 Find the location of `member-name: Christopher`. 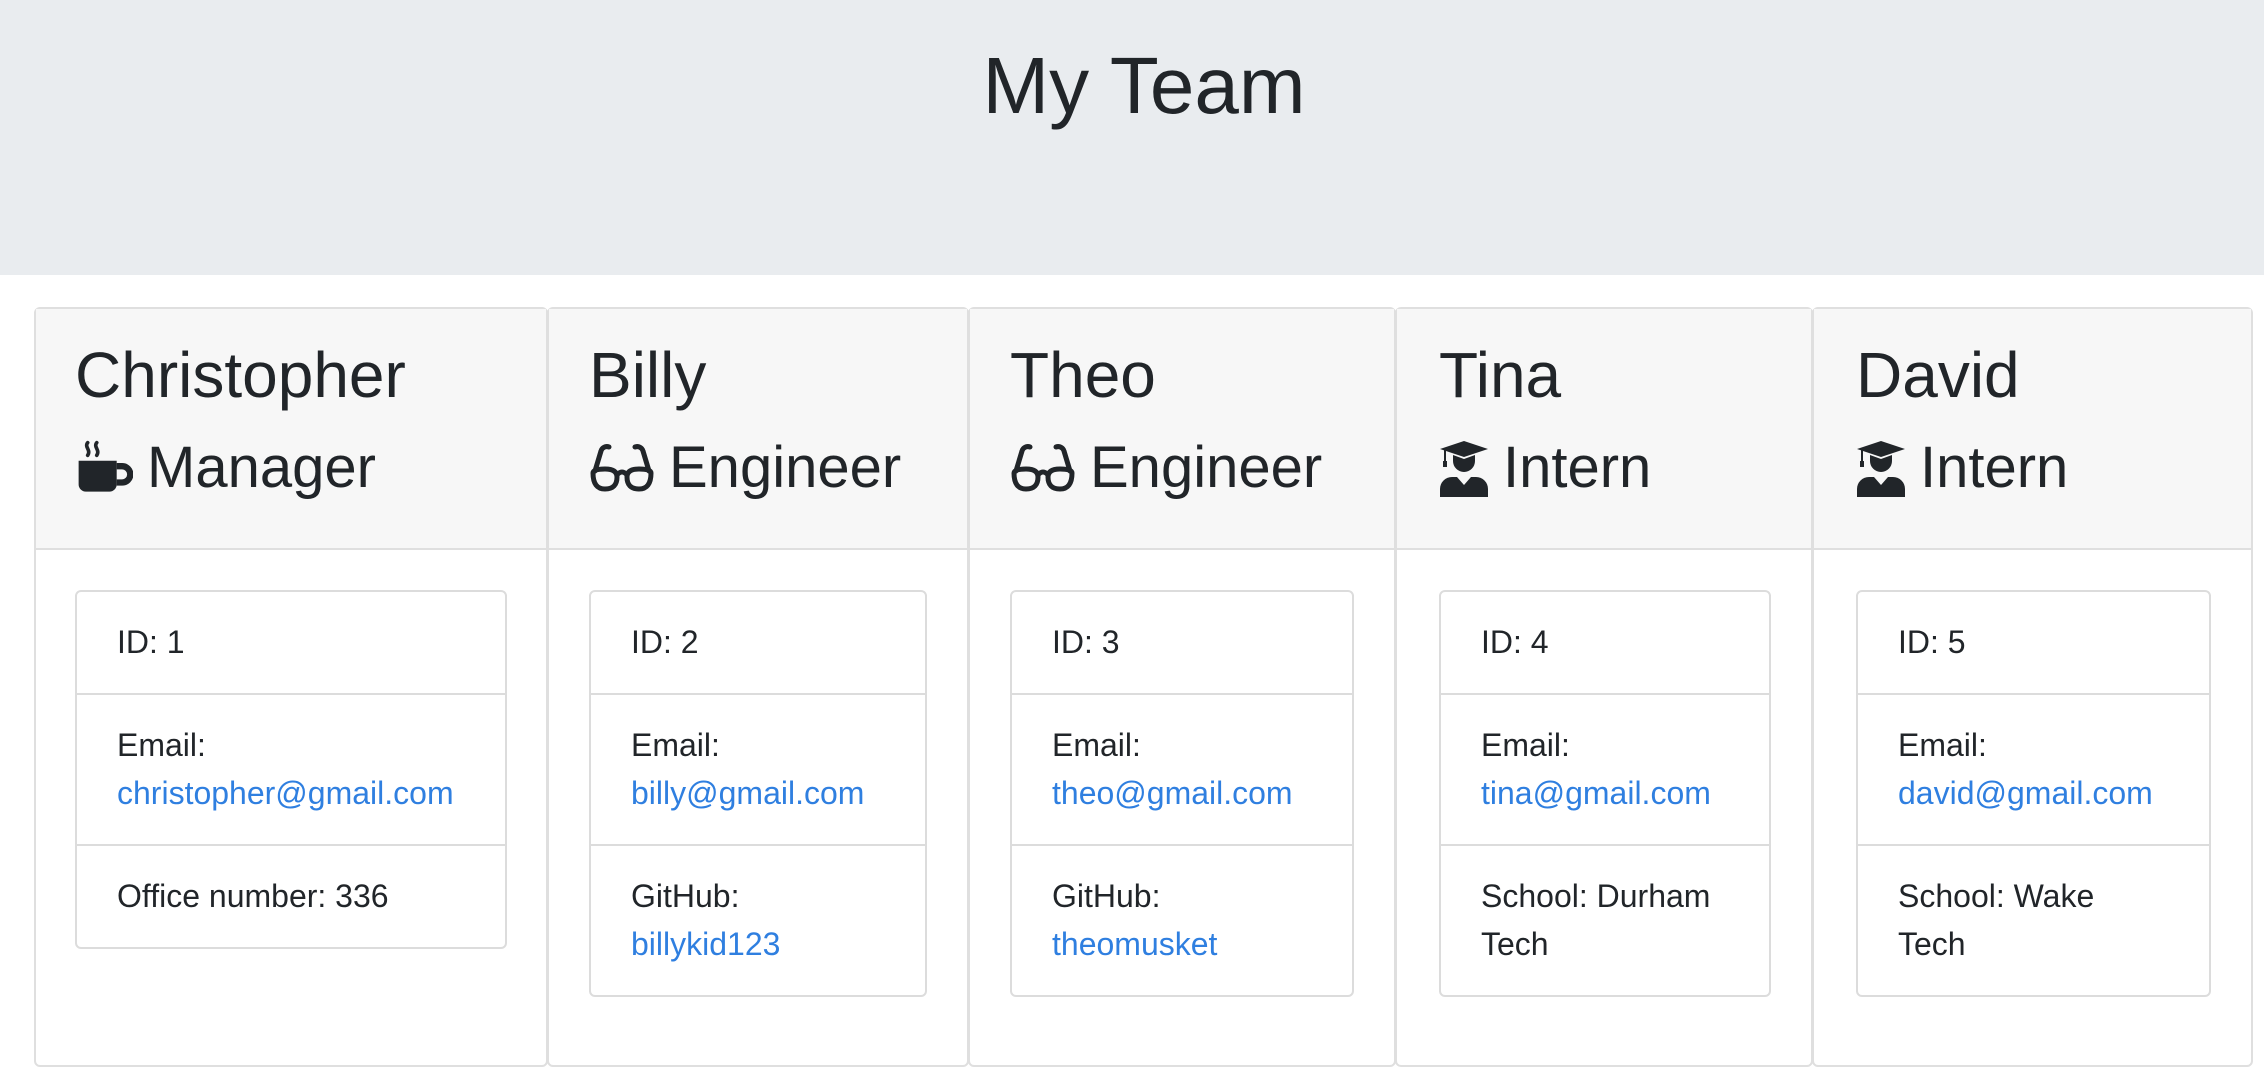

member-name: Christopher is located at coordinates (240, 375).